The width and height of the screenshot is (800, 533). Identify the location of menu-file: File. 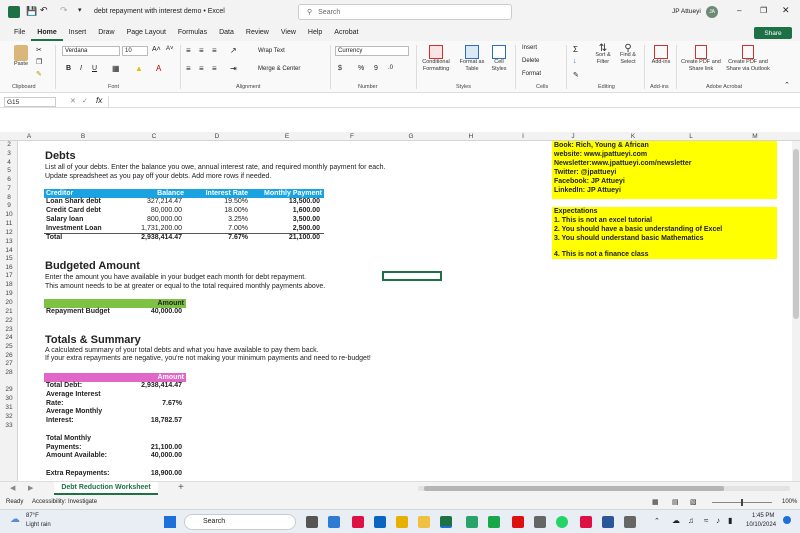
(19, 32).